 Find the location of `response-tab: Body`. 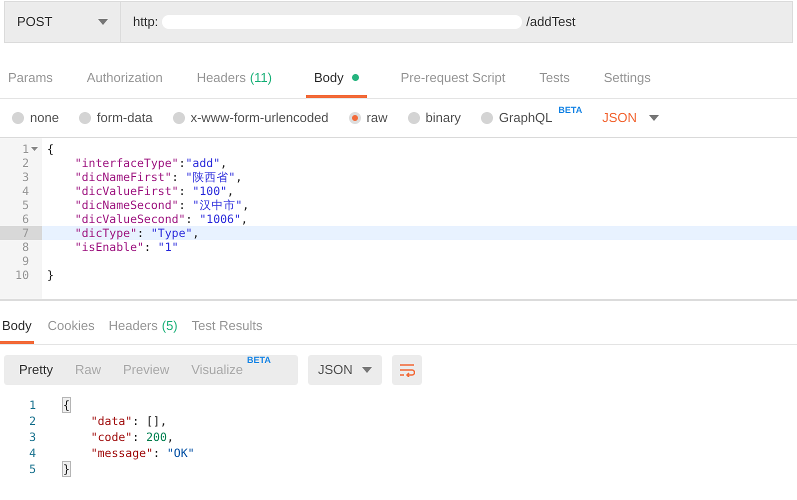

response-tab: Body is located at coordinates (17, 325).